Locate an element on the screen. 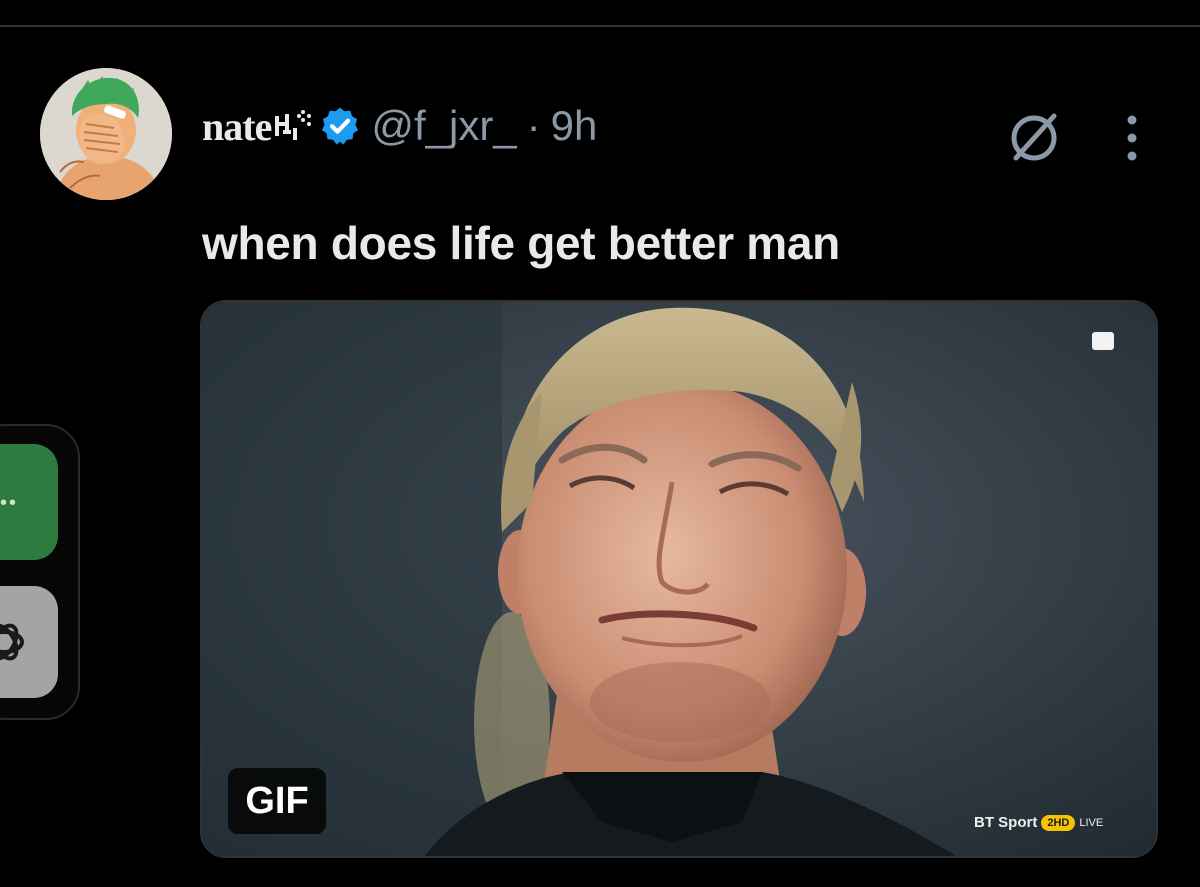  more-options-button is located at coordinates (1132, 138).